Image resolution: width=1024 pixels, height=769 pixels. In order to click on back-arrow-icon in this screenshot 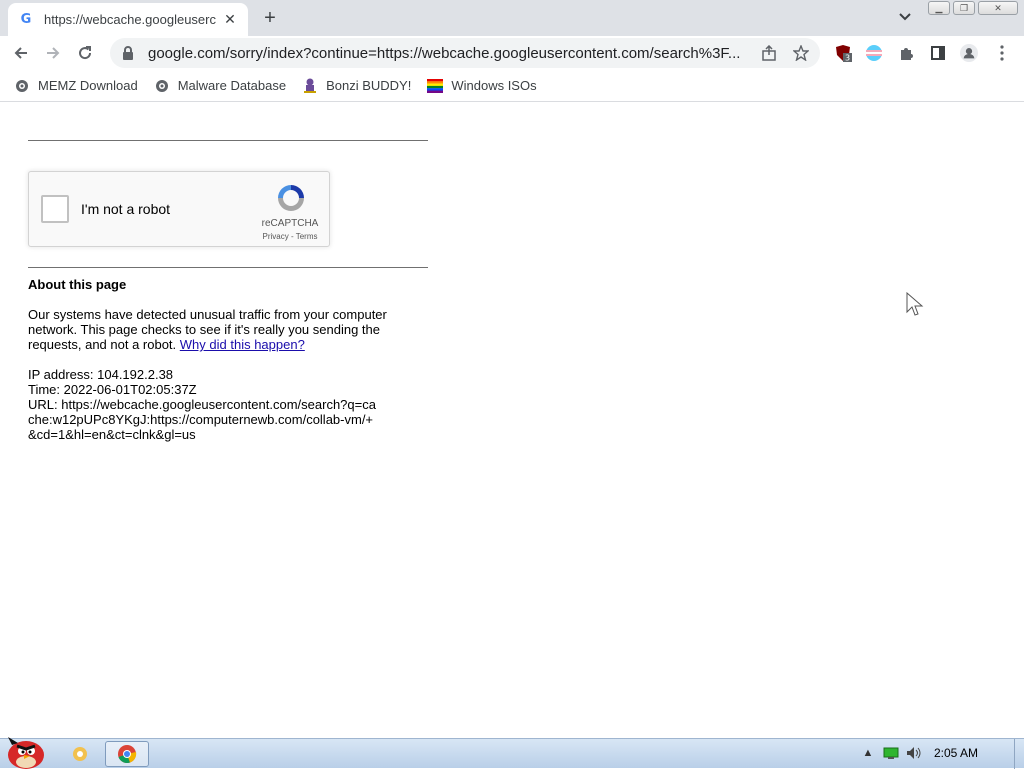, I will do `click(20, 53)`.